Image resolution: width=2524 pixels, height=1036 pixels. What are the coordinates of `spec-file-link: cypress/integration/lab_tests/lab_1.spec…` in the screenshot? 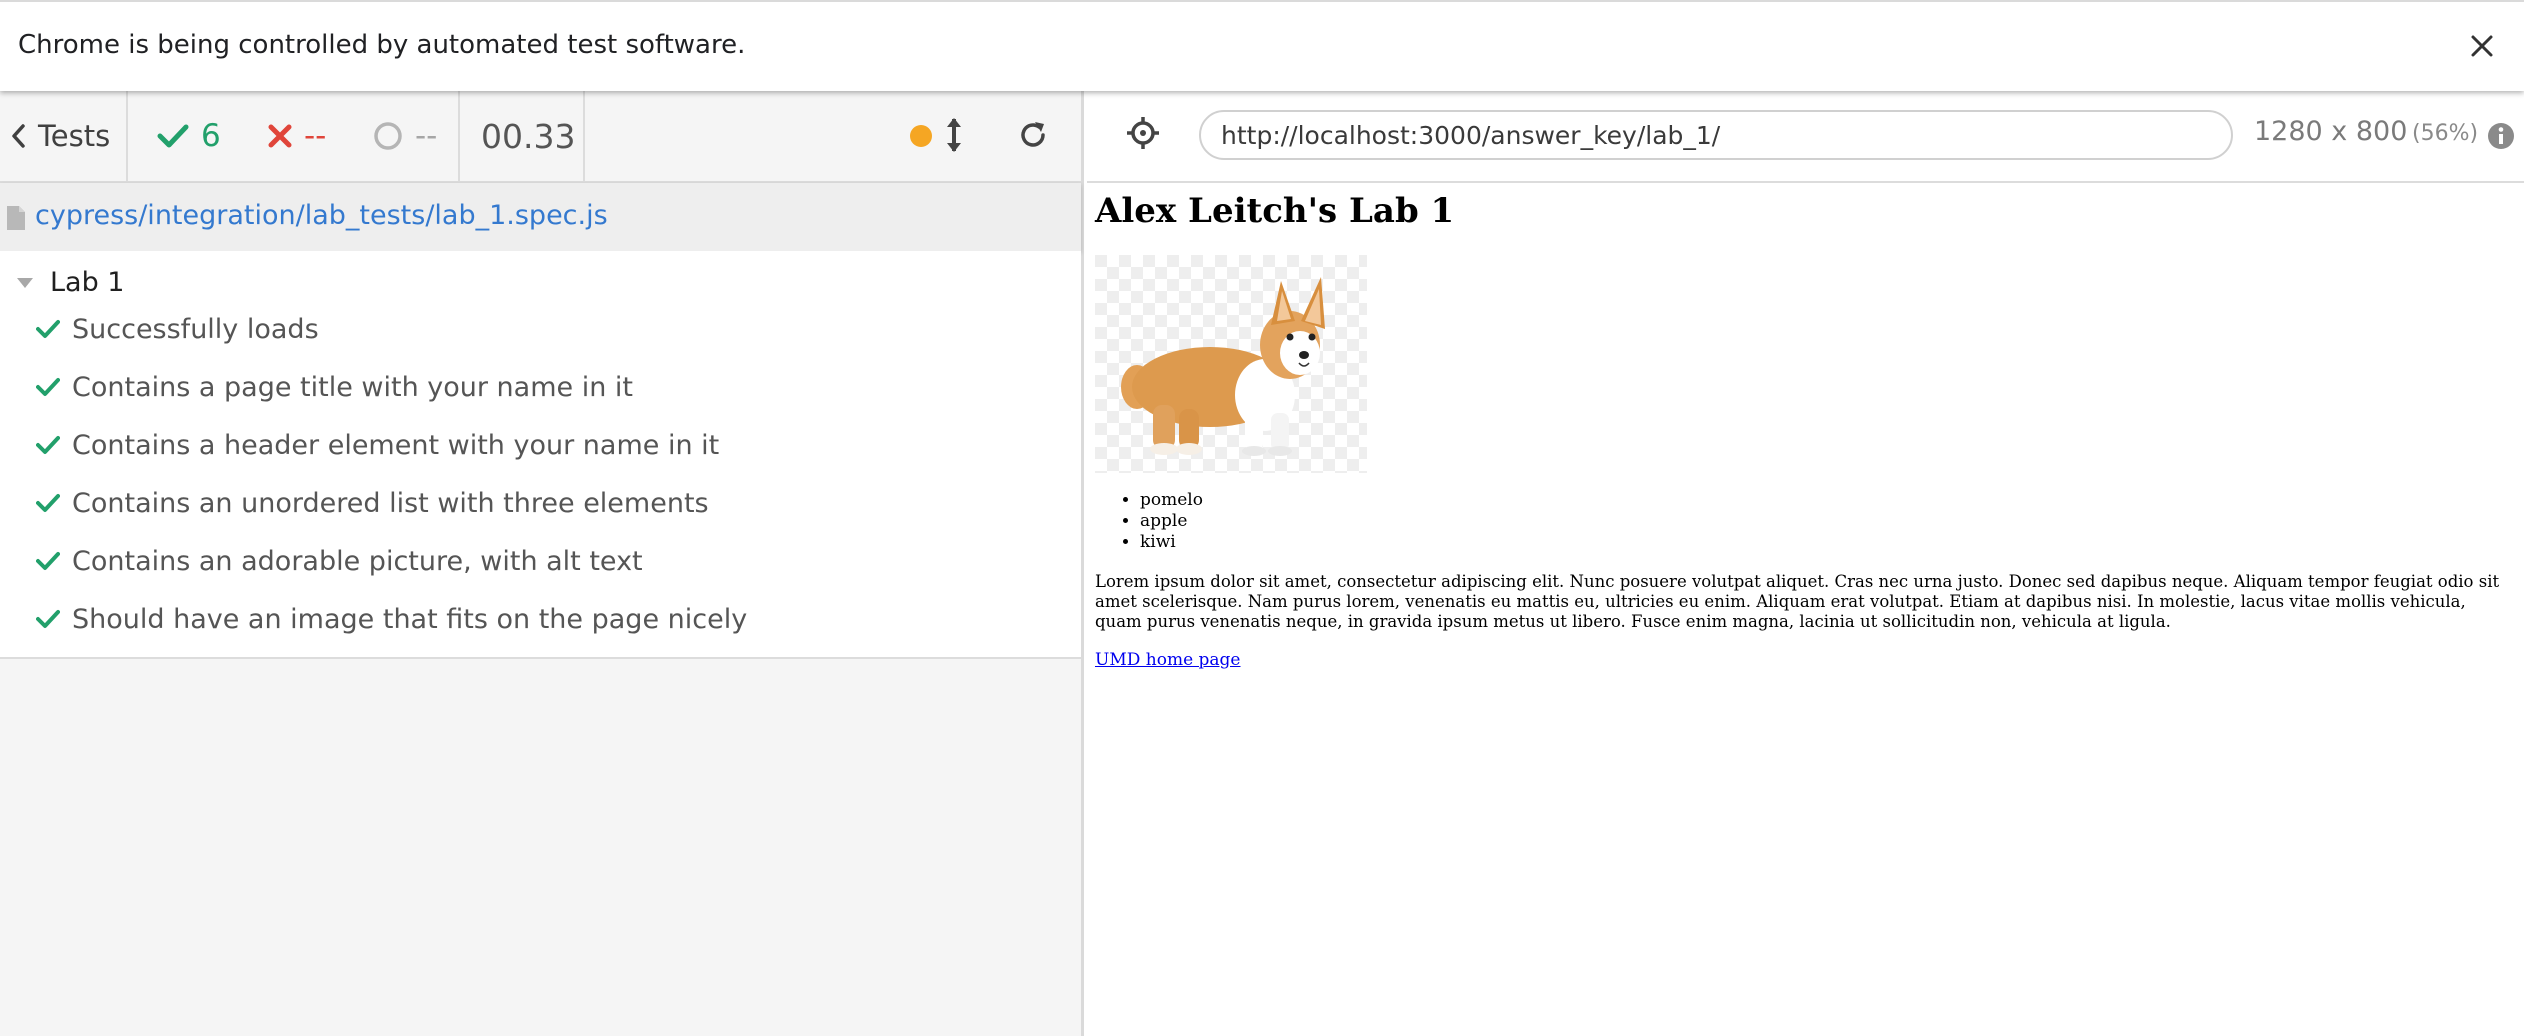 It's located at (321, 215).